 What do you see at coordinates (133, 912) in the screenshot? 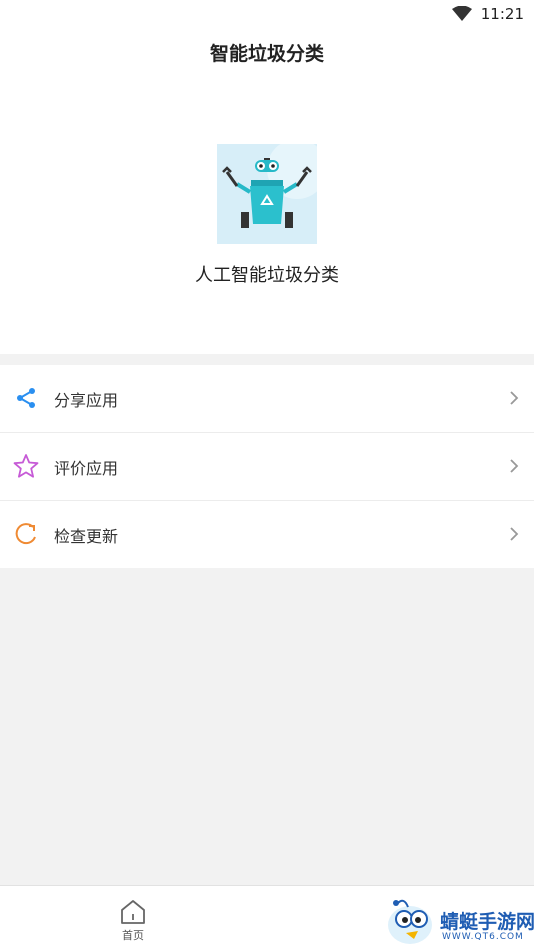
I see `home-icon` at bounding box center [133, 912].